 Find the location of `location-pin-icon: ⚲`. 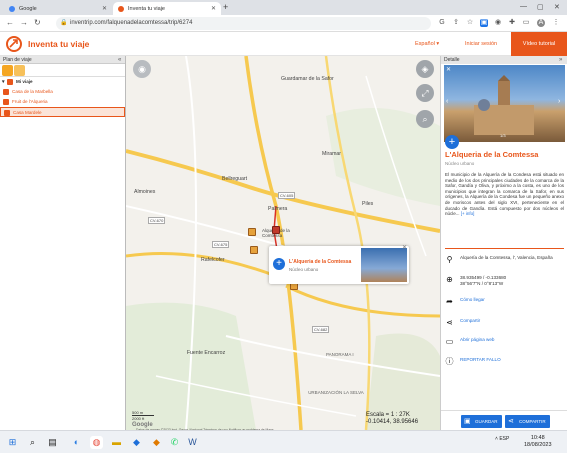

location-pin-icon: ⚲ is located at coordinates (449, 259).